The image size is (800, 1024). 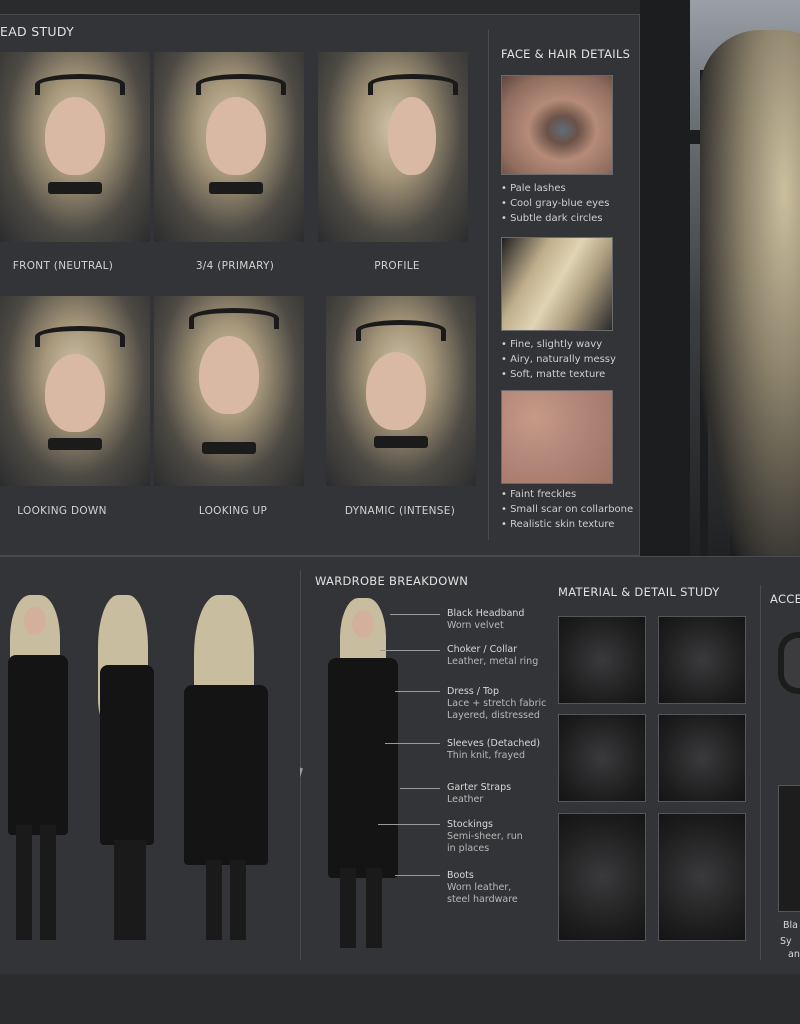 What do you see at coordinates (789, 663) in the screenshot?
I see `accessory-choker-image` at bounding box center [789, 663].